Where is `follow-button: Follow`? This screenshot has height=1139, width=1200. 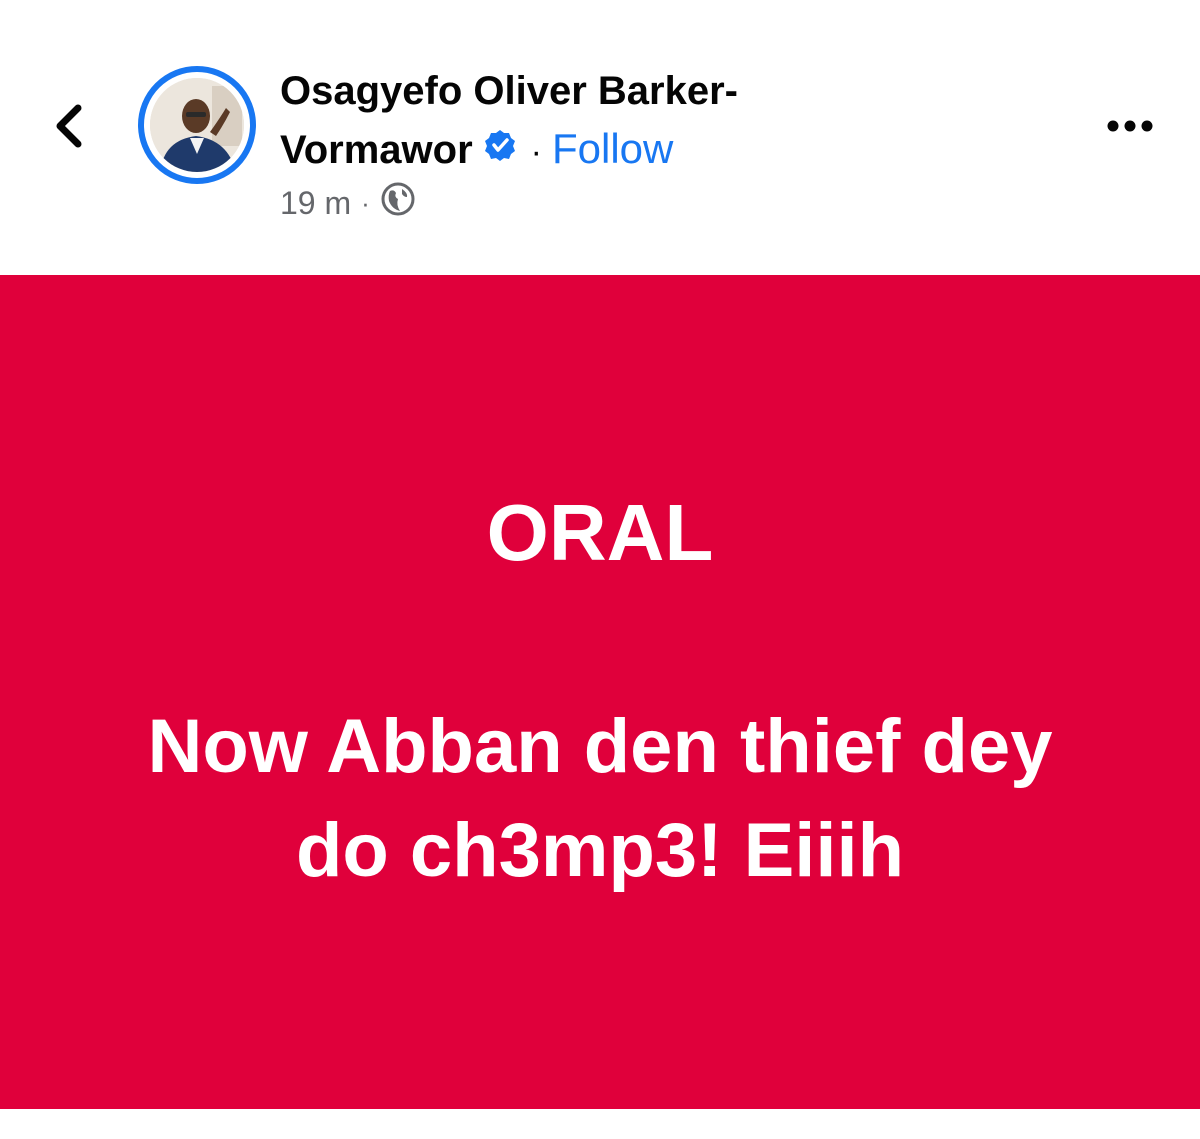 follow-button: Follow is located at coordinates (612, 148).